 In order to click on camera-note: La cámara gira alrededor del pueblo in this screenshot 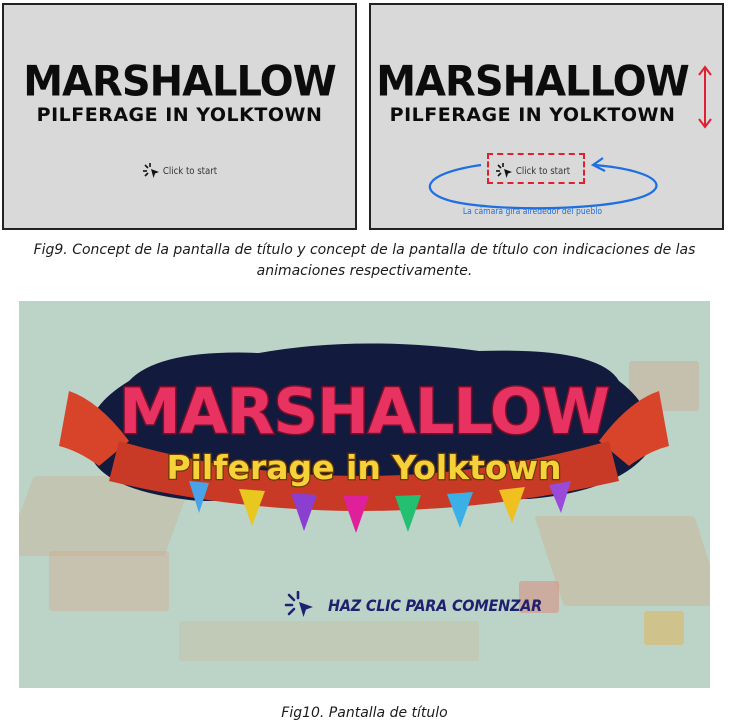, I will do `click(532, 212)`.